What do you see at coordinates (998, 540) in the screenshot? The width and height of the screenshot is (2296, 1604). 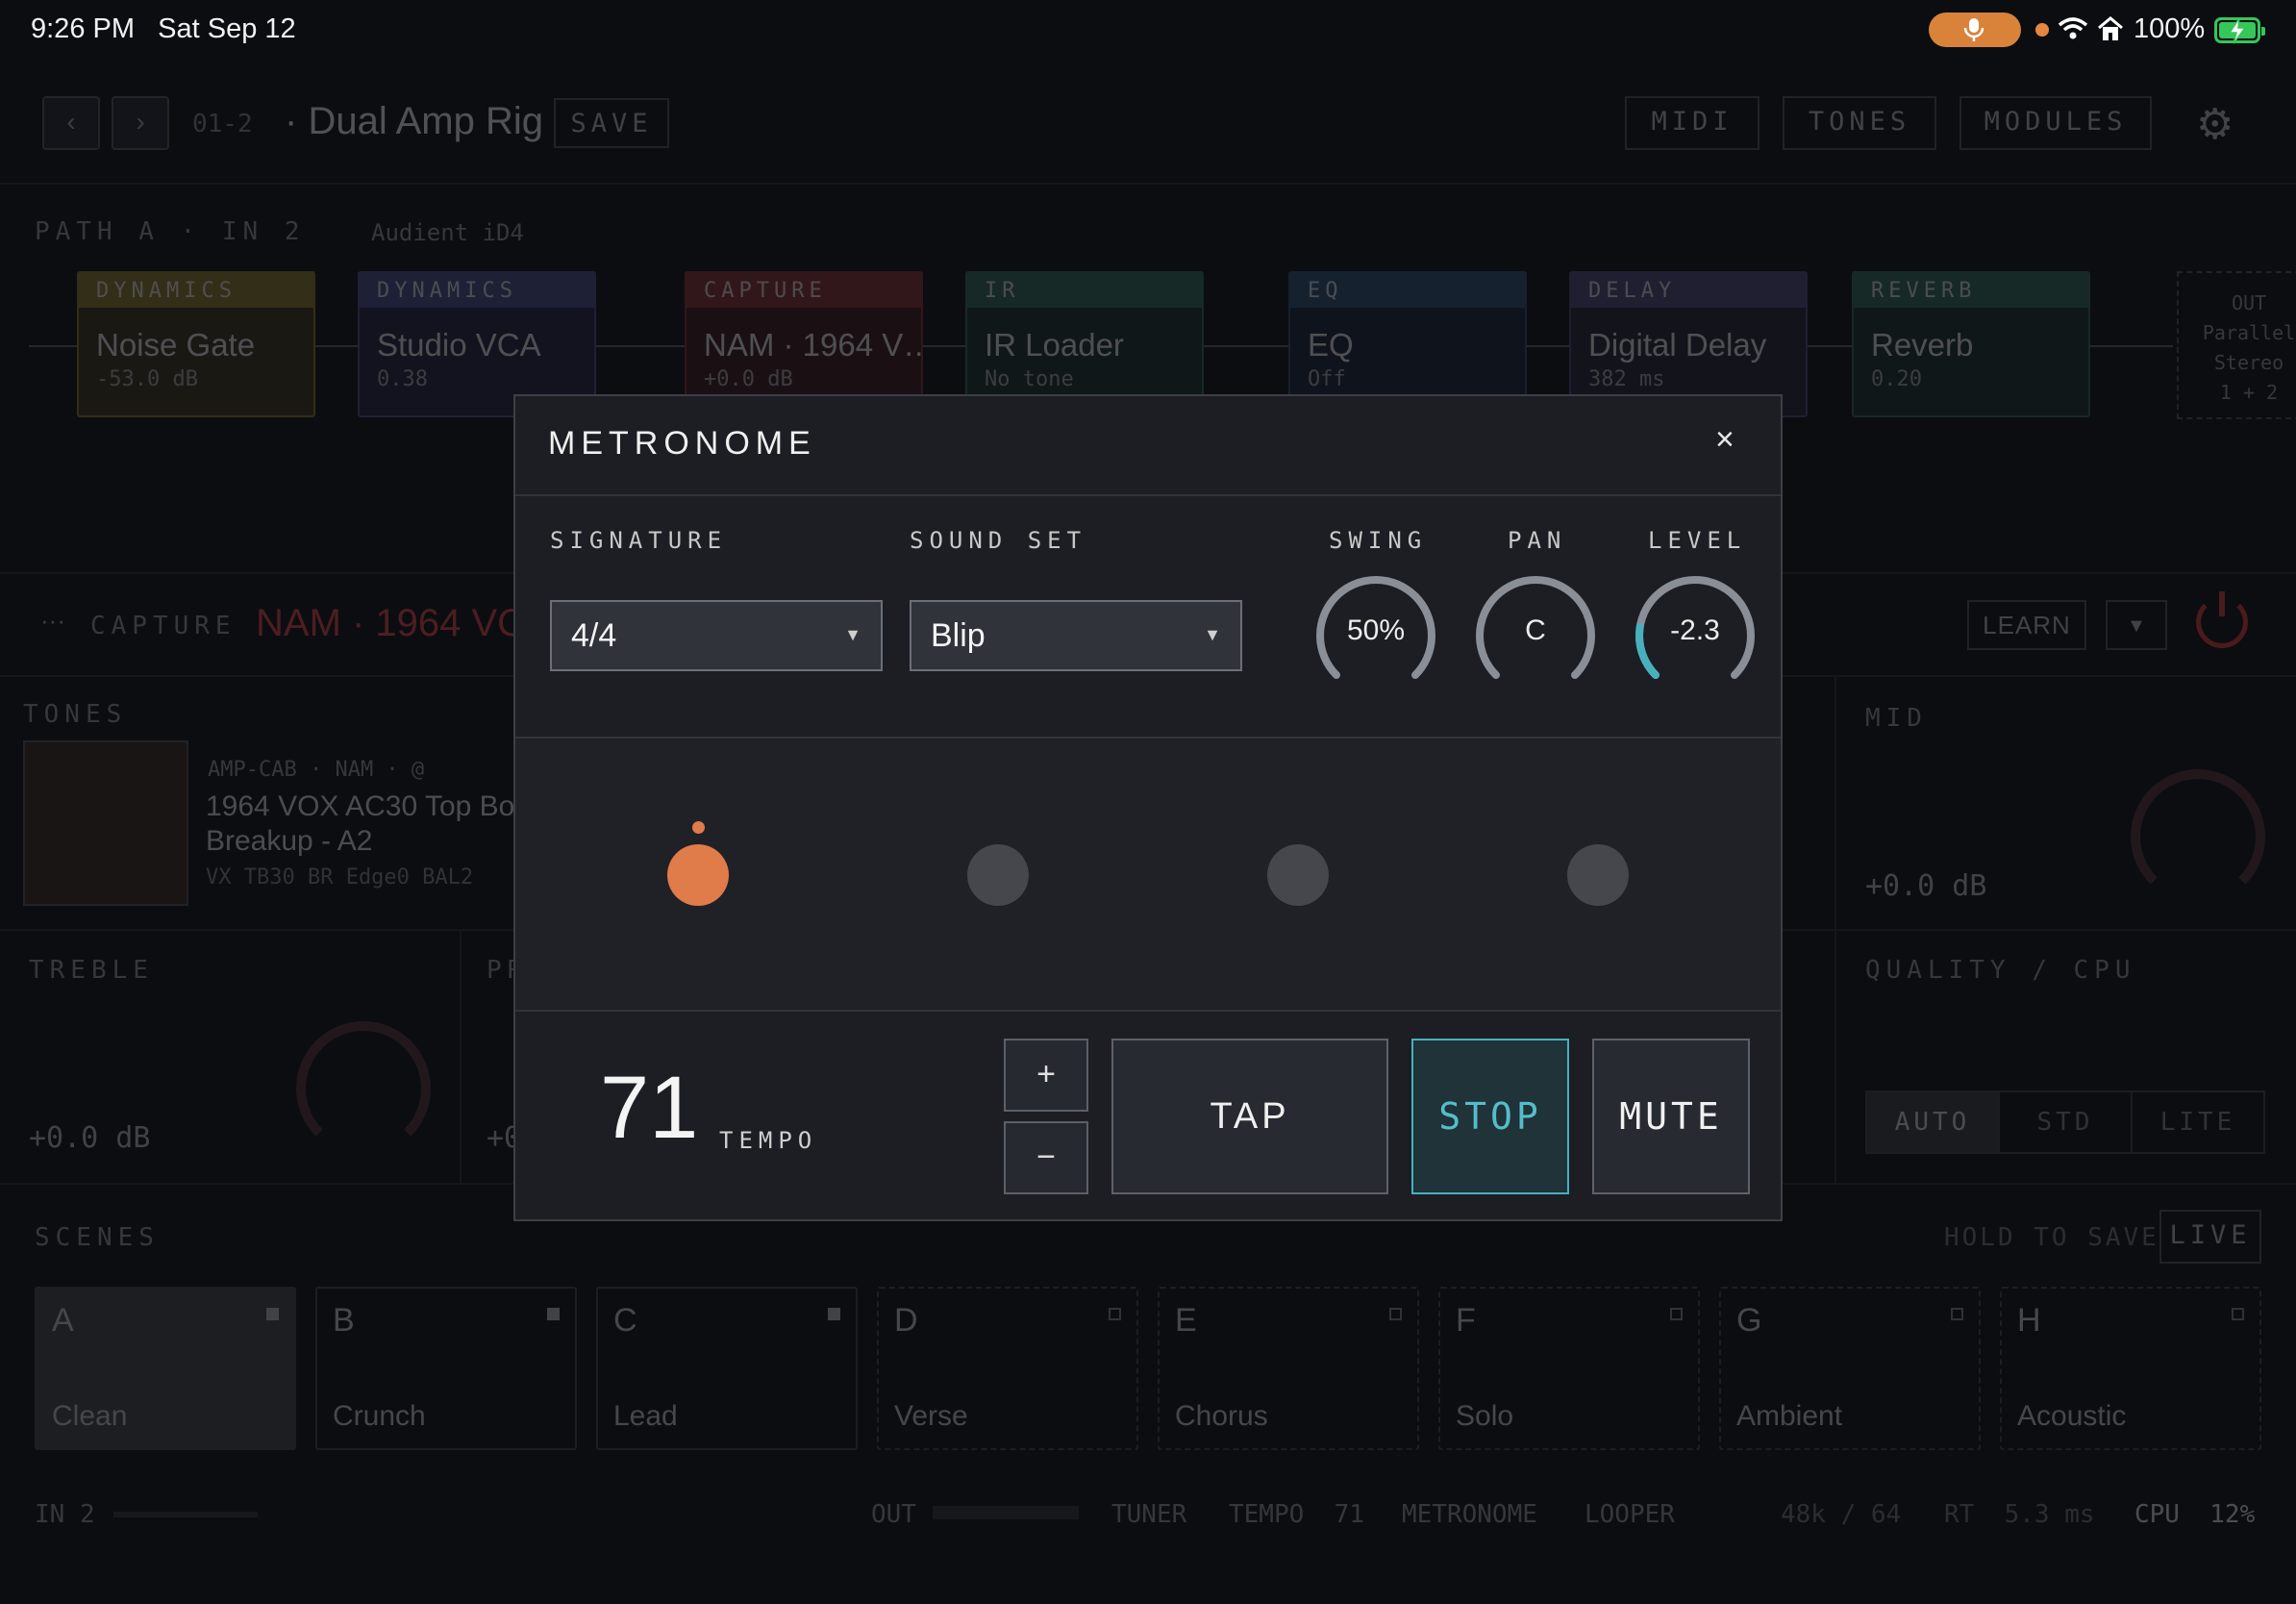 I see `sound-set-label: SOUND SET` at bounding box center [998, 540].